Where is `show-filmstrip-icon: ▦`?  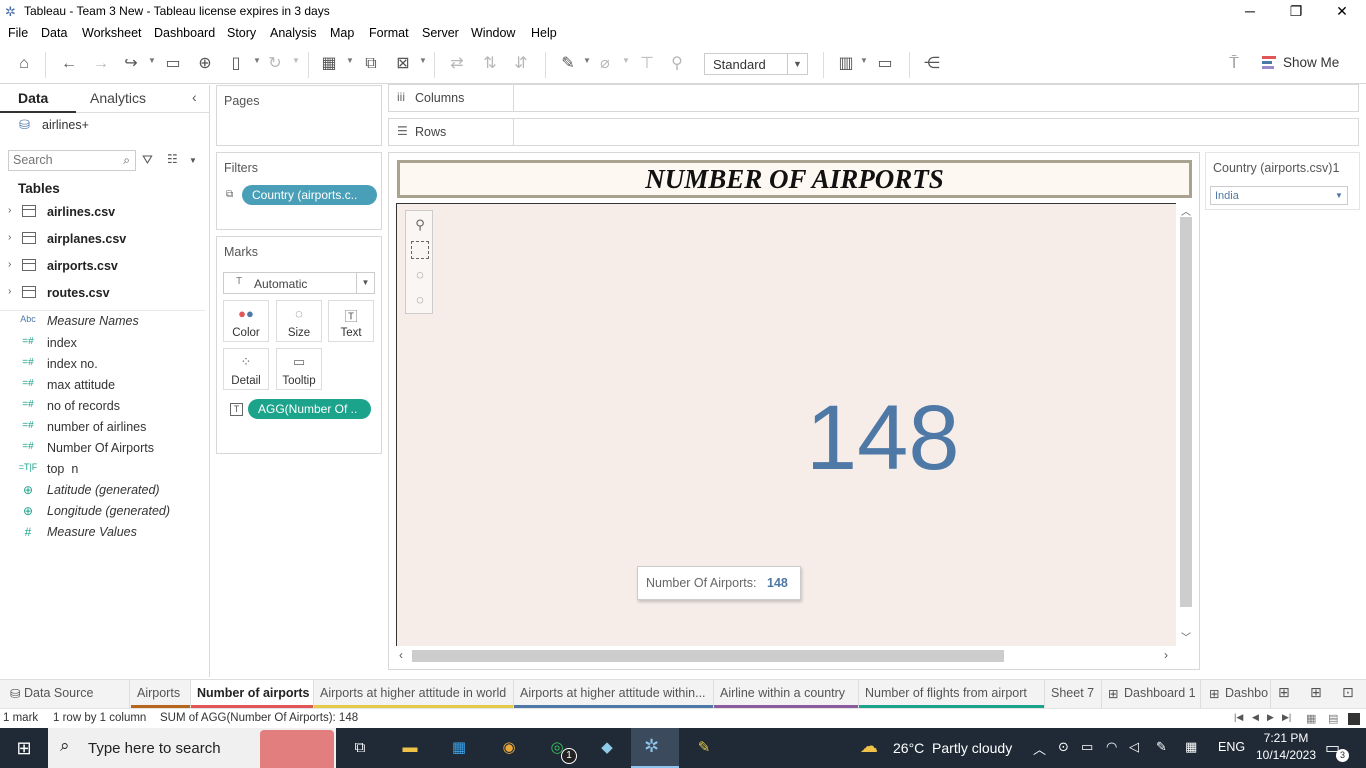 show-filmstrip-icon: ▦ is located at coordinates (1311, 718).